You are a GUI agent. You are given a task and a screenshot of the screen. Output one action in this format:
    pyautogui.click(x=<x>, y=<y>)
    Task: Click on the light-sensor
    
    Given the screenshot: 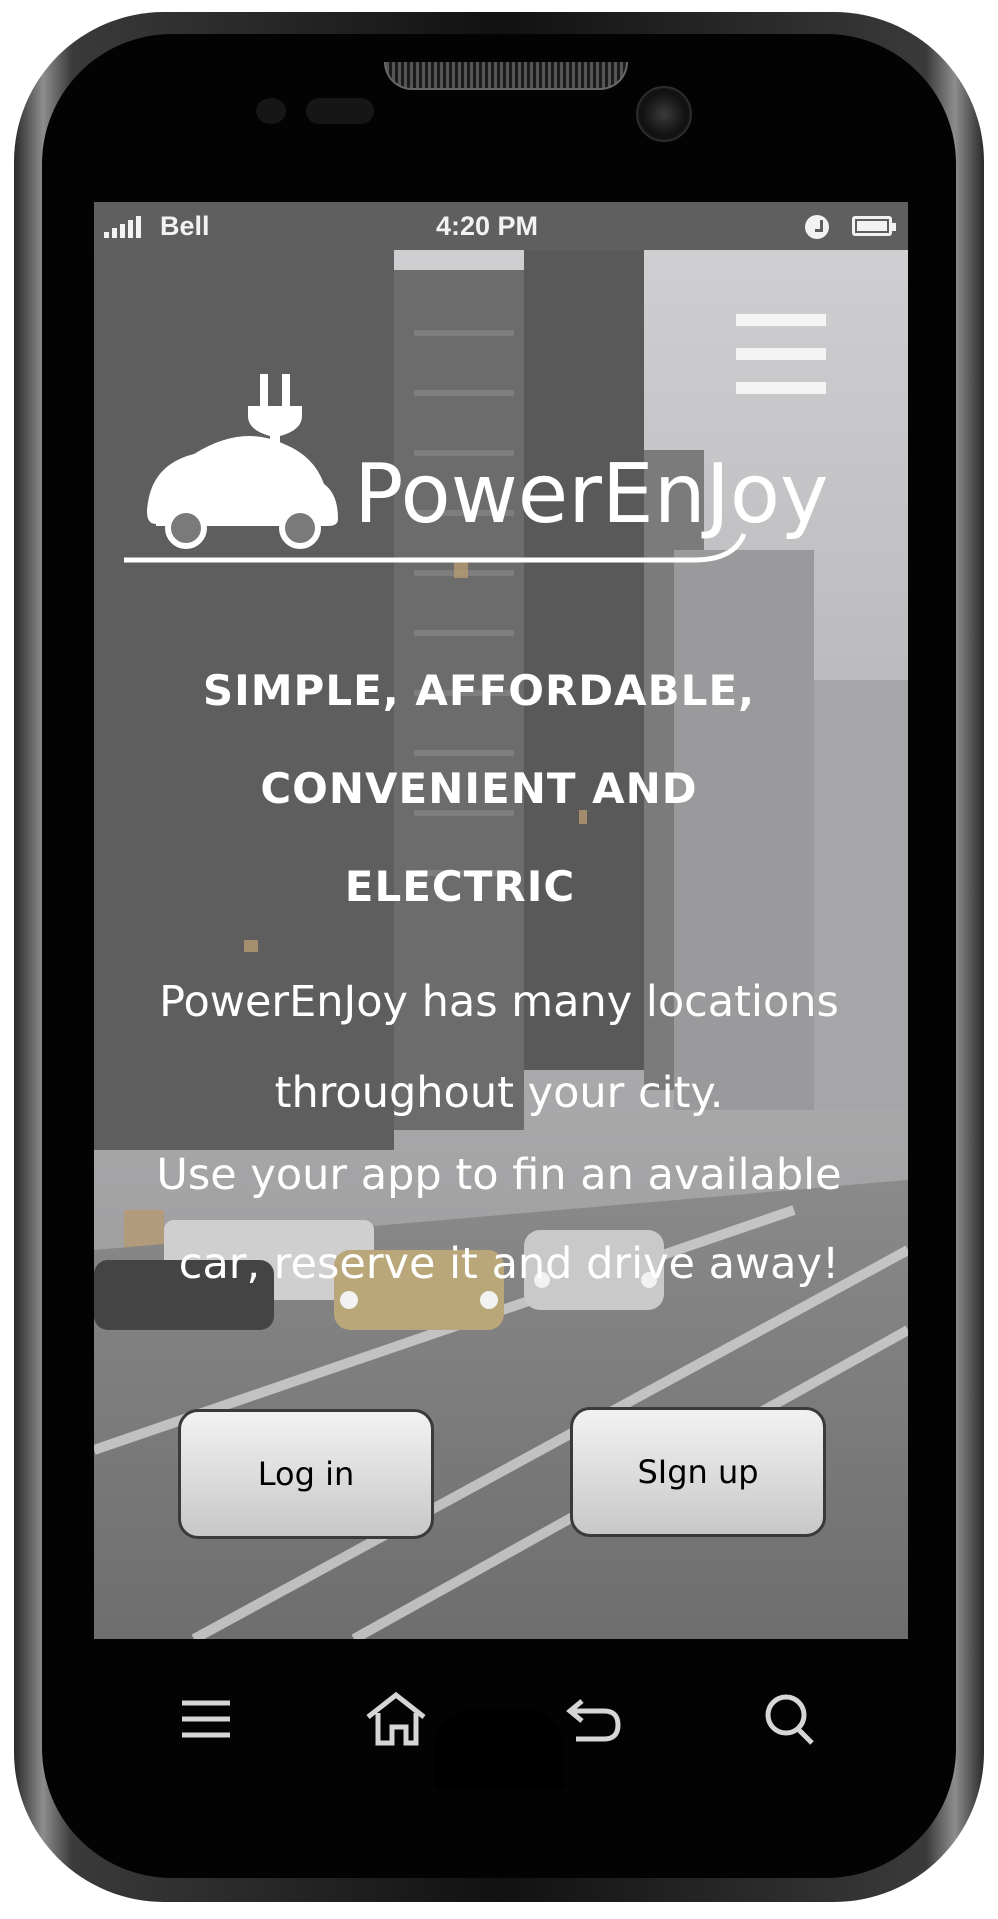 What is the action you would take?
    pyautogui.click(x=340, y=111)
    